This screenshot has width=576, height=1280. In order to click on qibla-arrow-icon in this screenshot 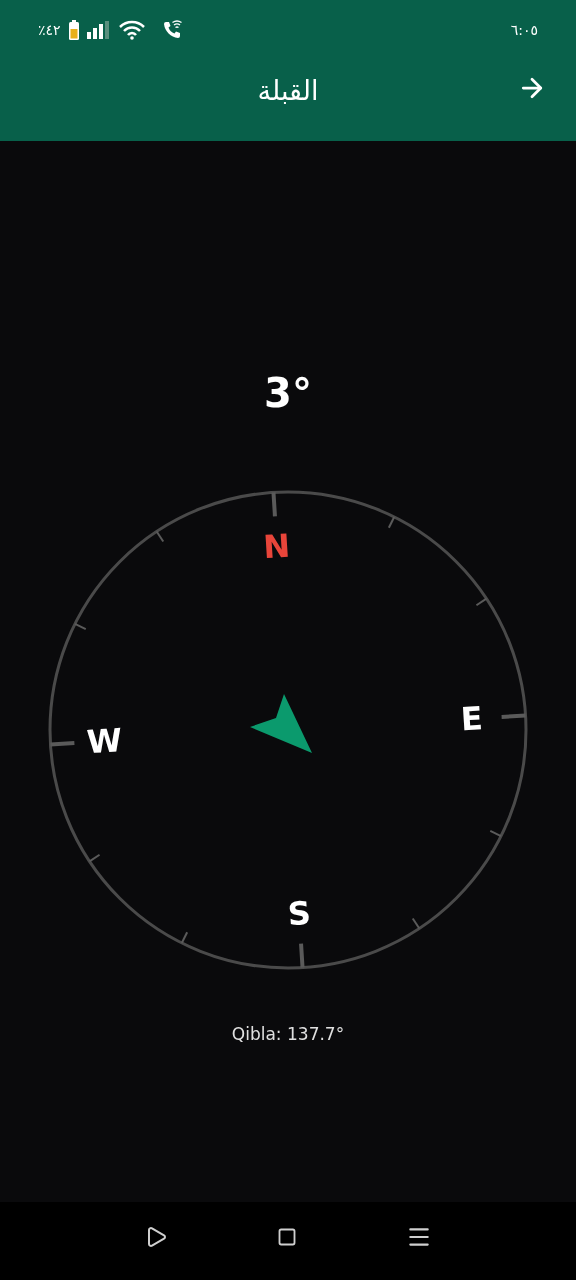, I will do `click(281, 723)`.